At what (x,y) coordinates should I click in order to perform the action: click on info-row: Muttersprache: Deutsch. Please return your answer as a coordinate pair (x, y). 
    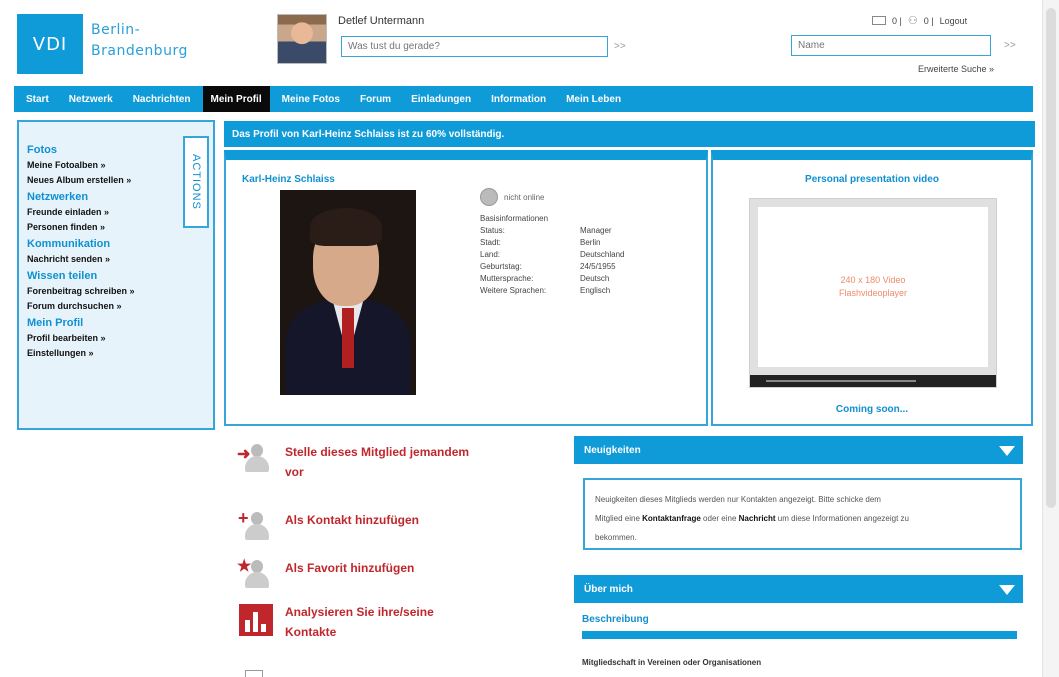
    Looking at the image, I should click on (552, 279).